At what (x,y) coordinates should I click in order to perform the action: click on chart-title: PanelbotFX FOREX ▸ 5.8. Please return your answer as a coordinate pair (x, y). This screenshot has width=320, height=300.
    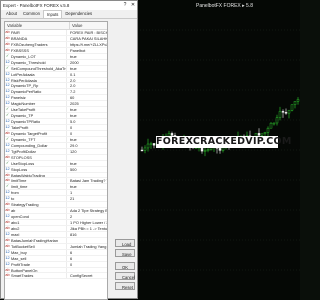
    Looking at the image, I should click on (224, 6).